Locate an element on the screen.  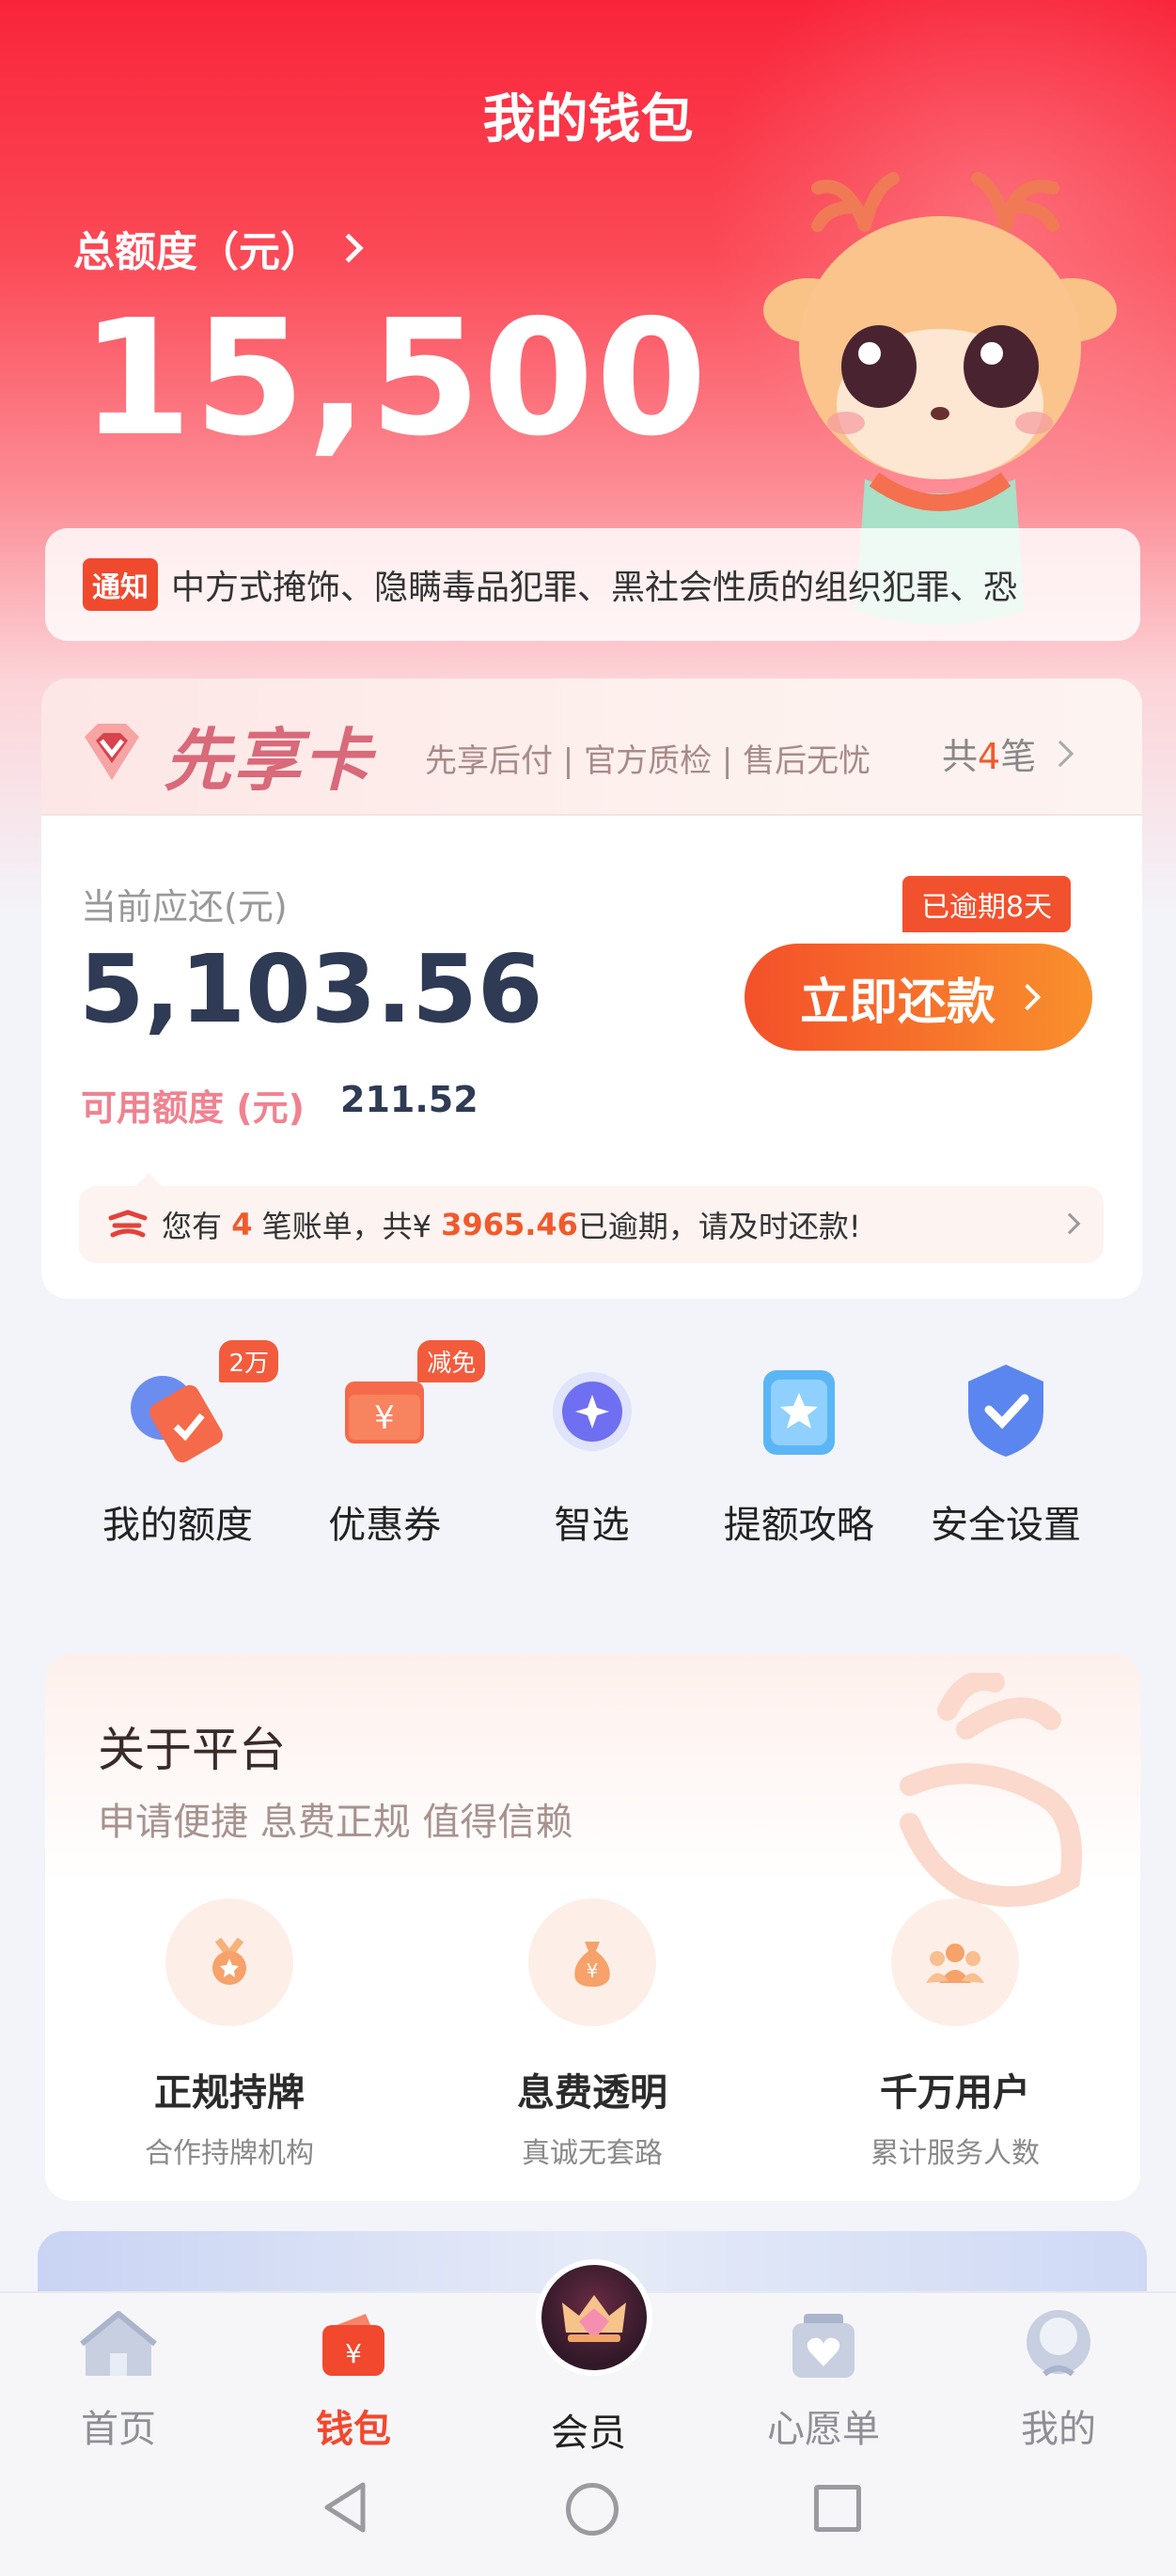
due-label: 当前应还(元) is located at coordinates (184, 907).